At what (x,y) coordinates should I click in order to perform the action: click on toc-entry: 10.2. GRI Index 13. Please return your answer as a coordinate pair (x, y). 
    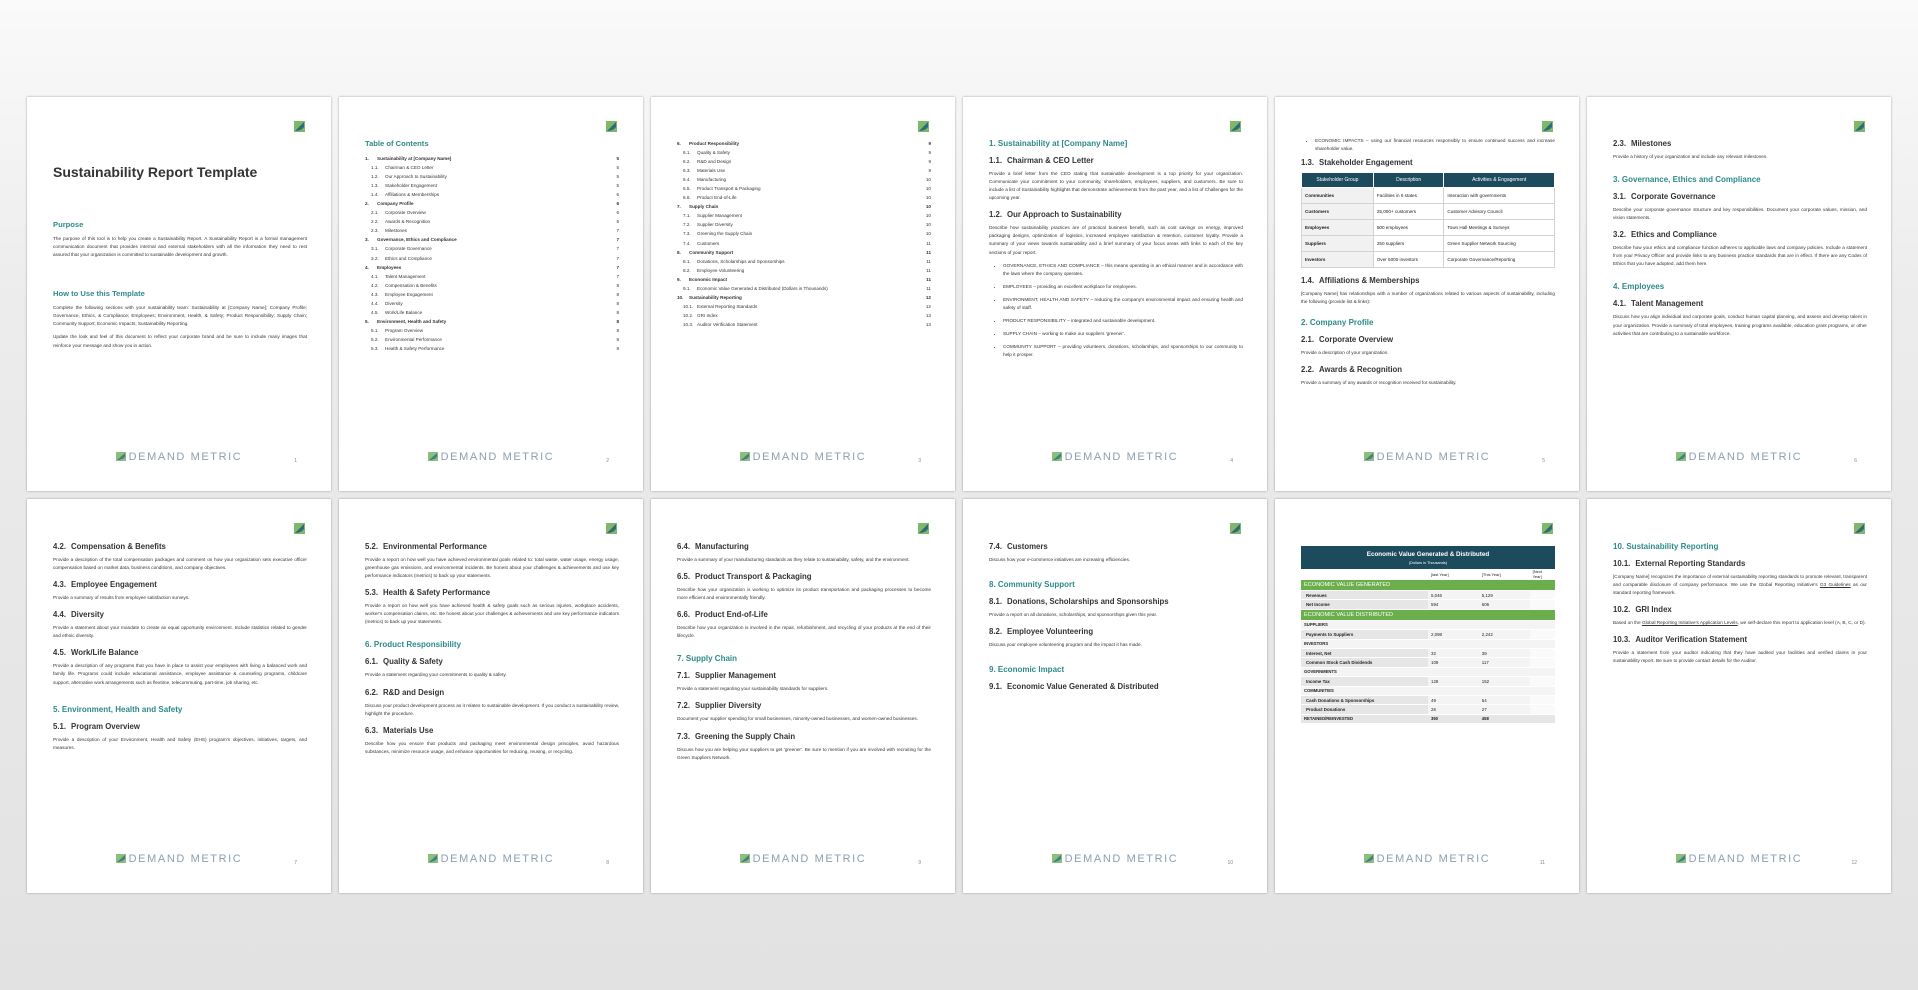
    Looking at the image, I should click on (804, 315).